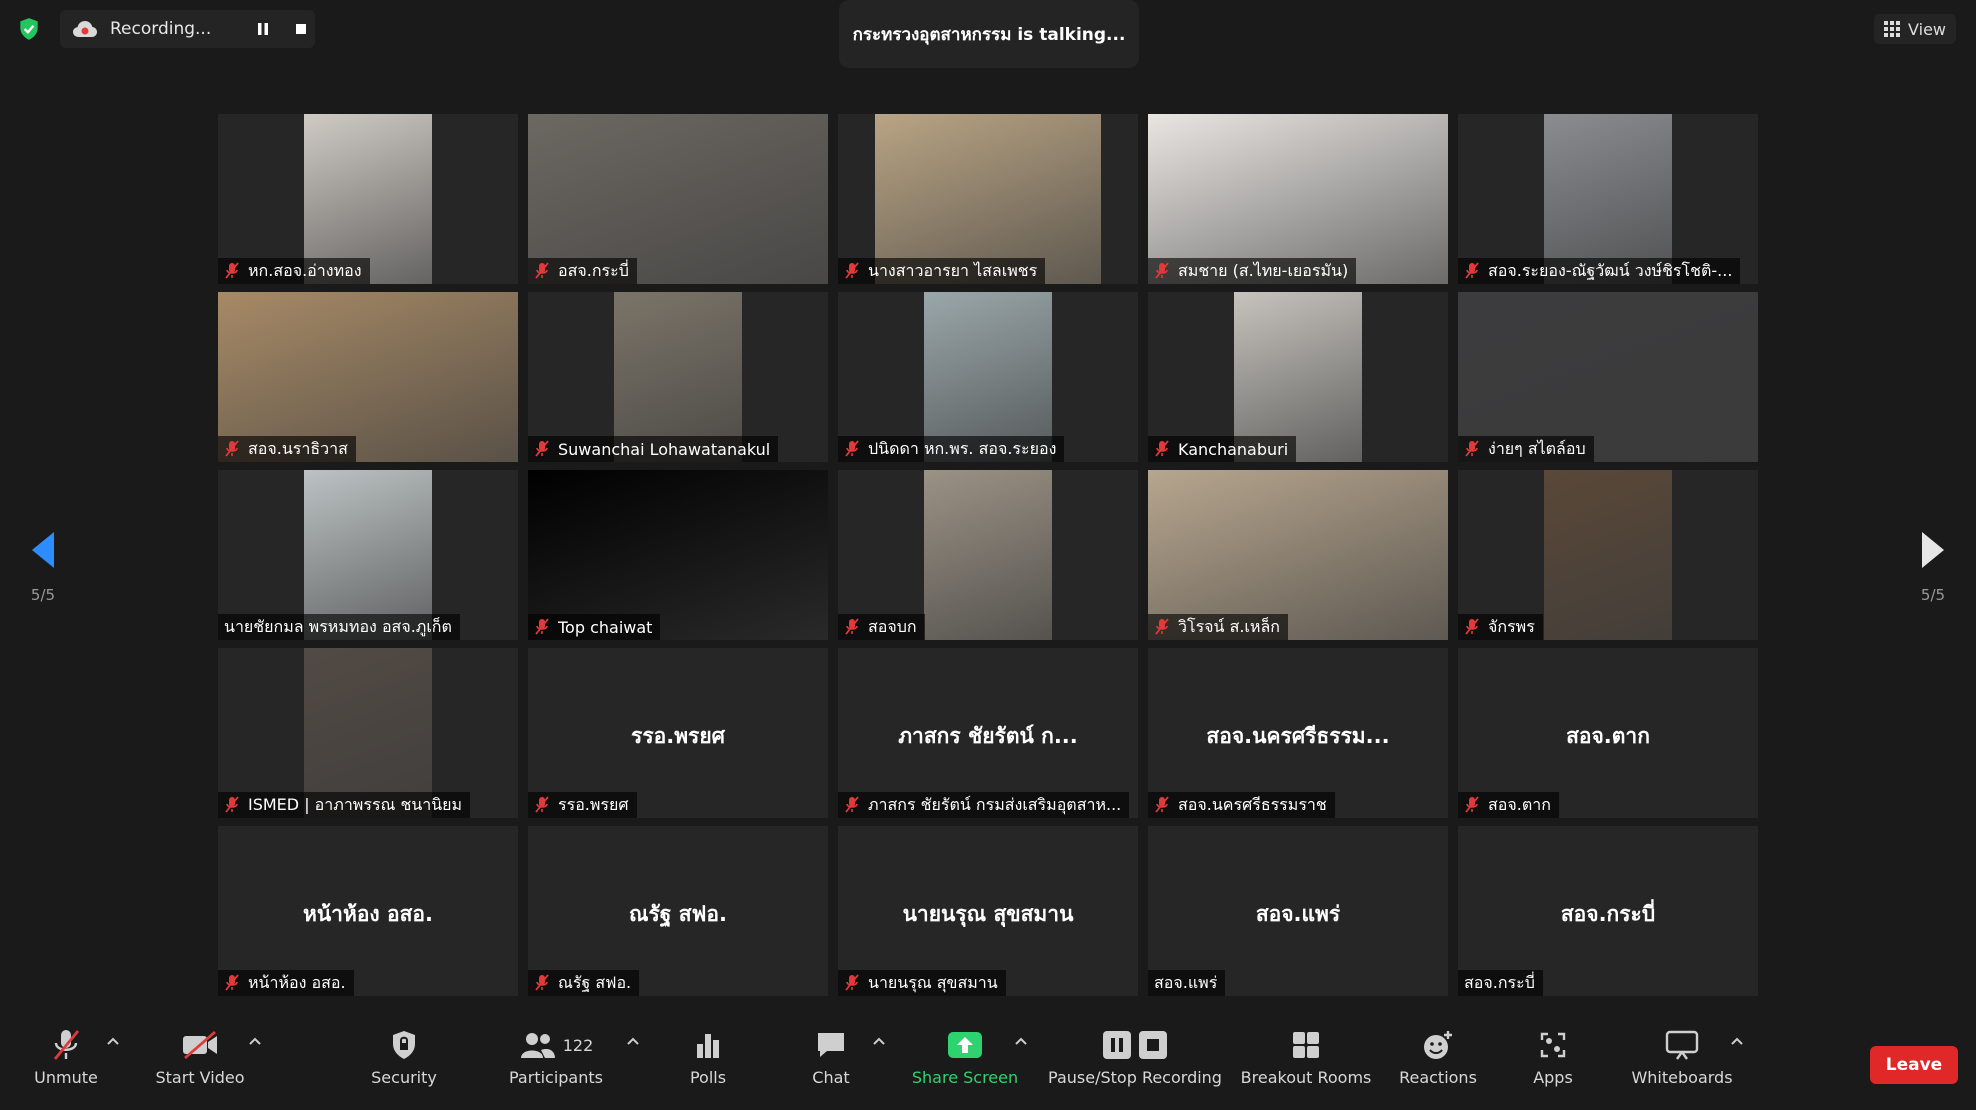  What do you see at coordinates (1298, 199) in the screenshot?
I see `participant-tile: สมชาย (ส.ไทย-เยอรมัน)` at bounding box center [1298, 199].